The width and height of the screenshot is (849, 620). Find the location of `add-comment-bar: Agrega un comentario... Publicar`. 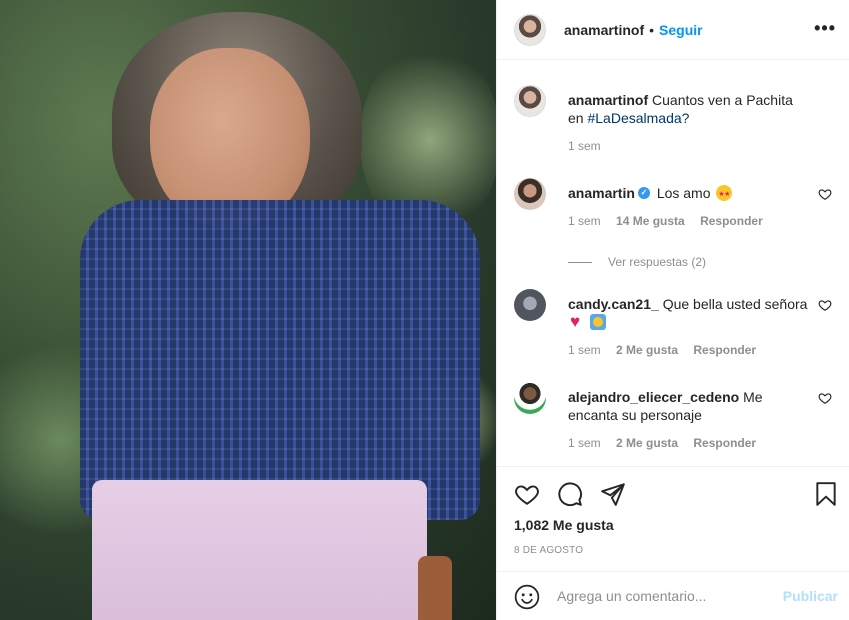

add-comment-bar: Agrega un comentario... Publicar is located at coordinates (673, 595).